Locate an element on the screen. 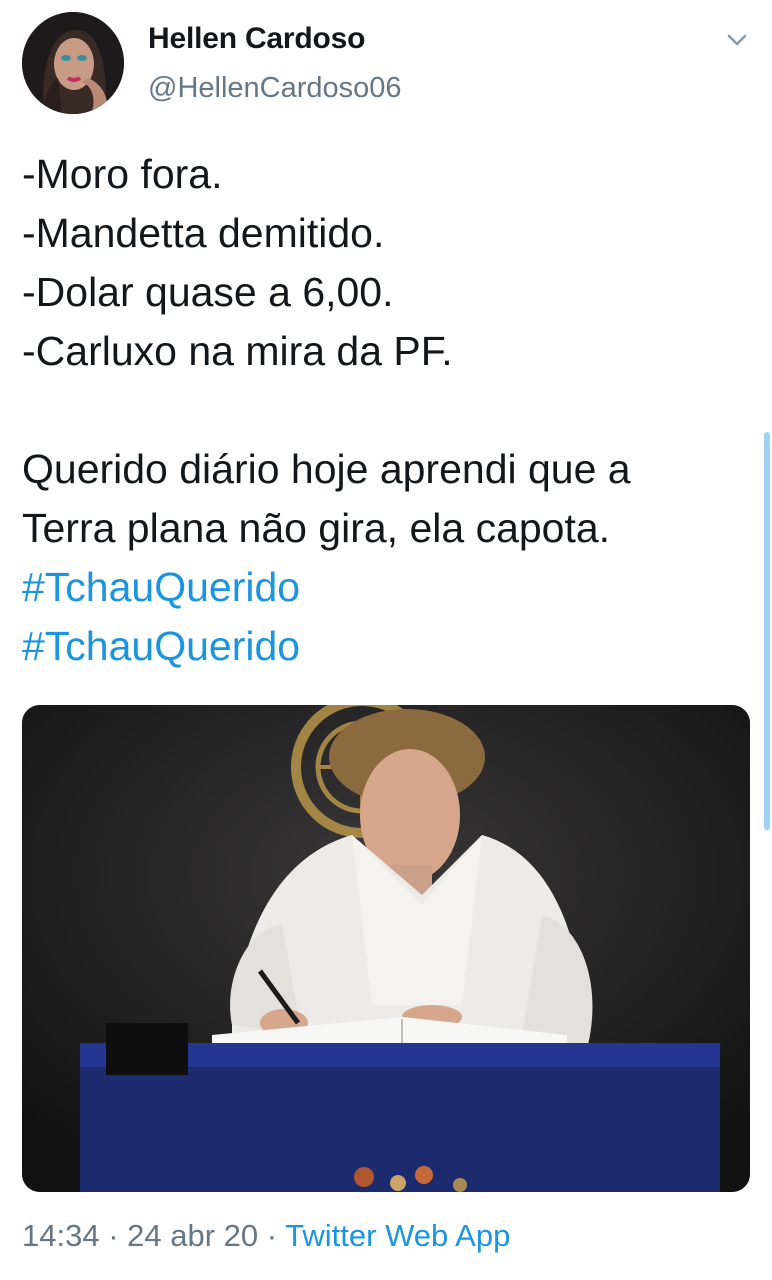 This screenshot has height=1280, width=772. user-handle: @HellenCardoso06 is located at coordinates (275, 88).